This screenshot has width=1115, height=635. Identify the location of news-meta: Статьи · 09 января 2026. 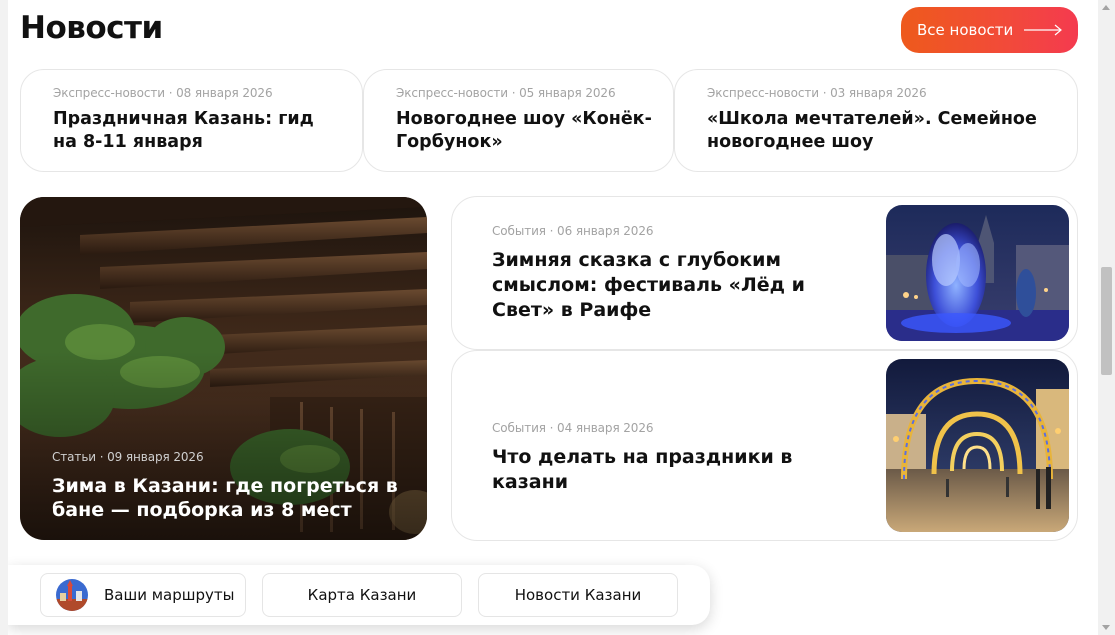
(128, 457).